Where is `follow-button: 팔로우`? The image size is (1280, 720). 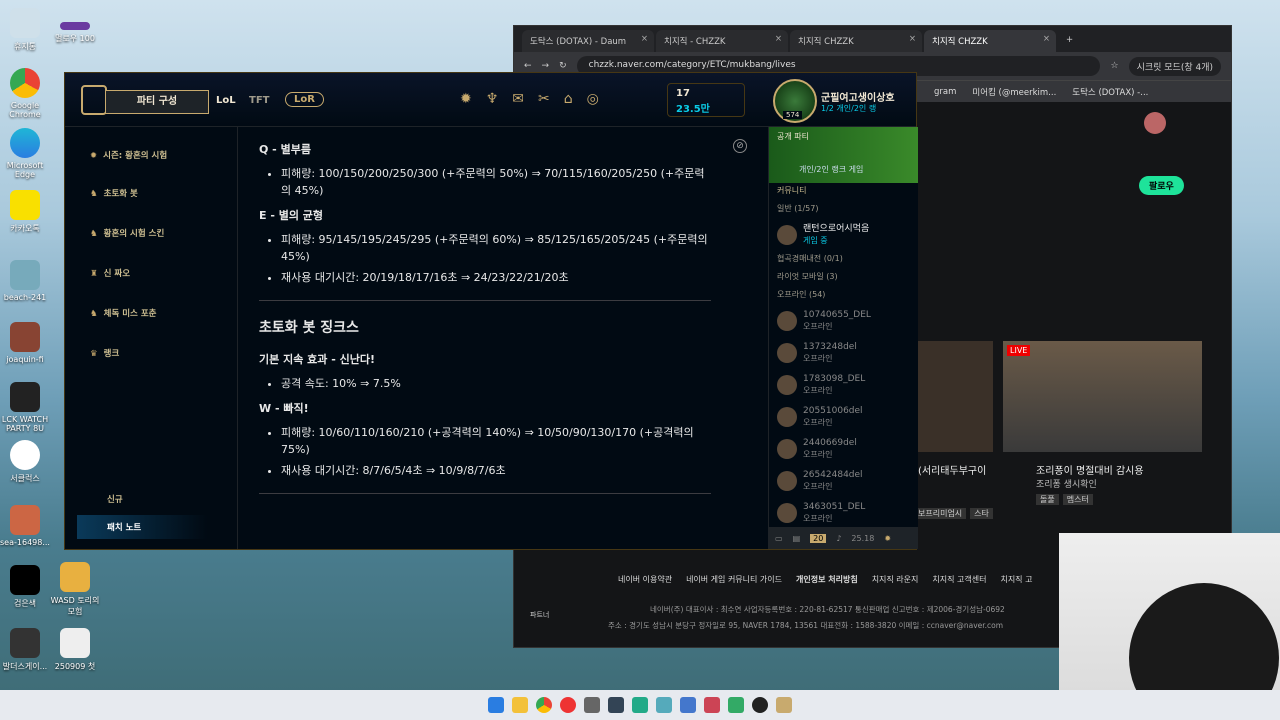 follow-button: 팔로우 is located at coordinates (1161, 185).